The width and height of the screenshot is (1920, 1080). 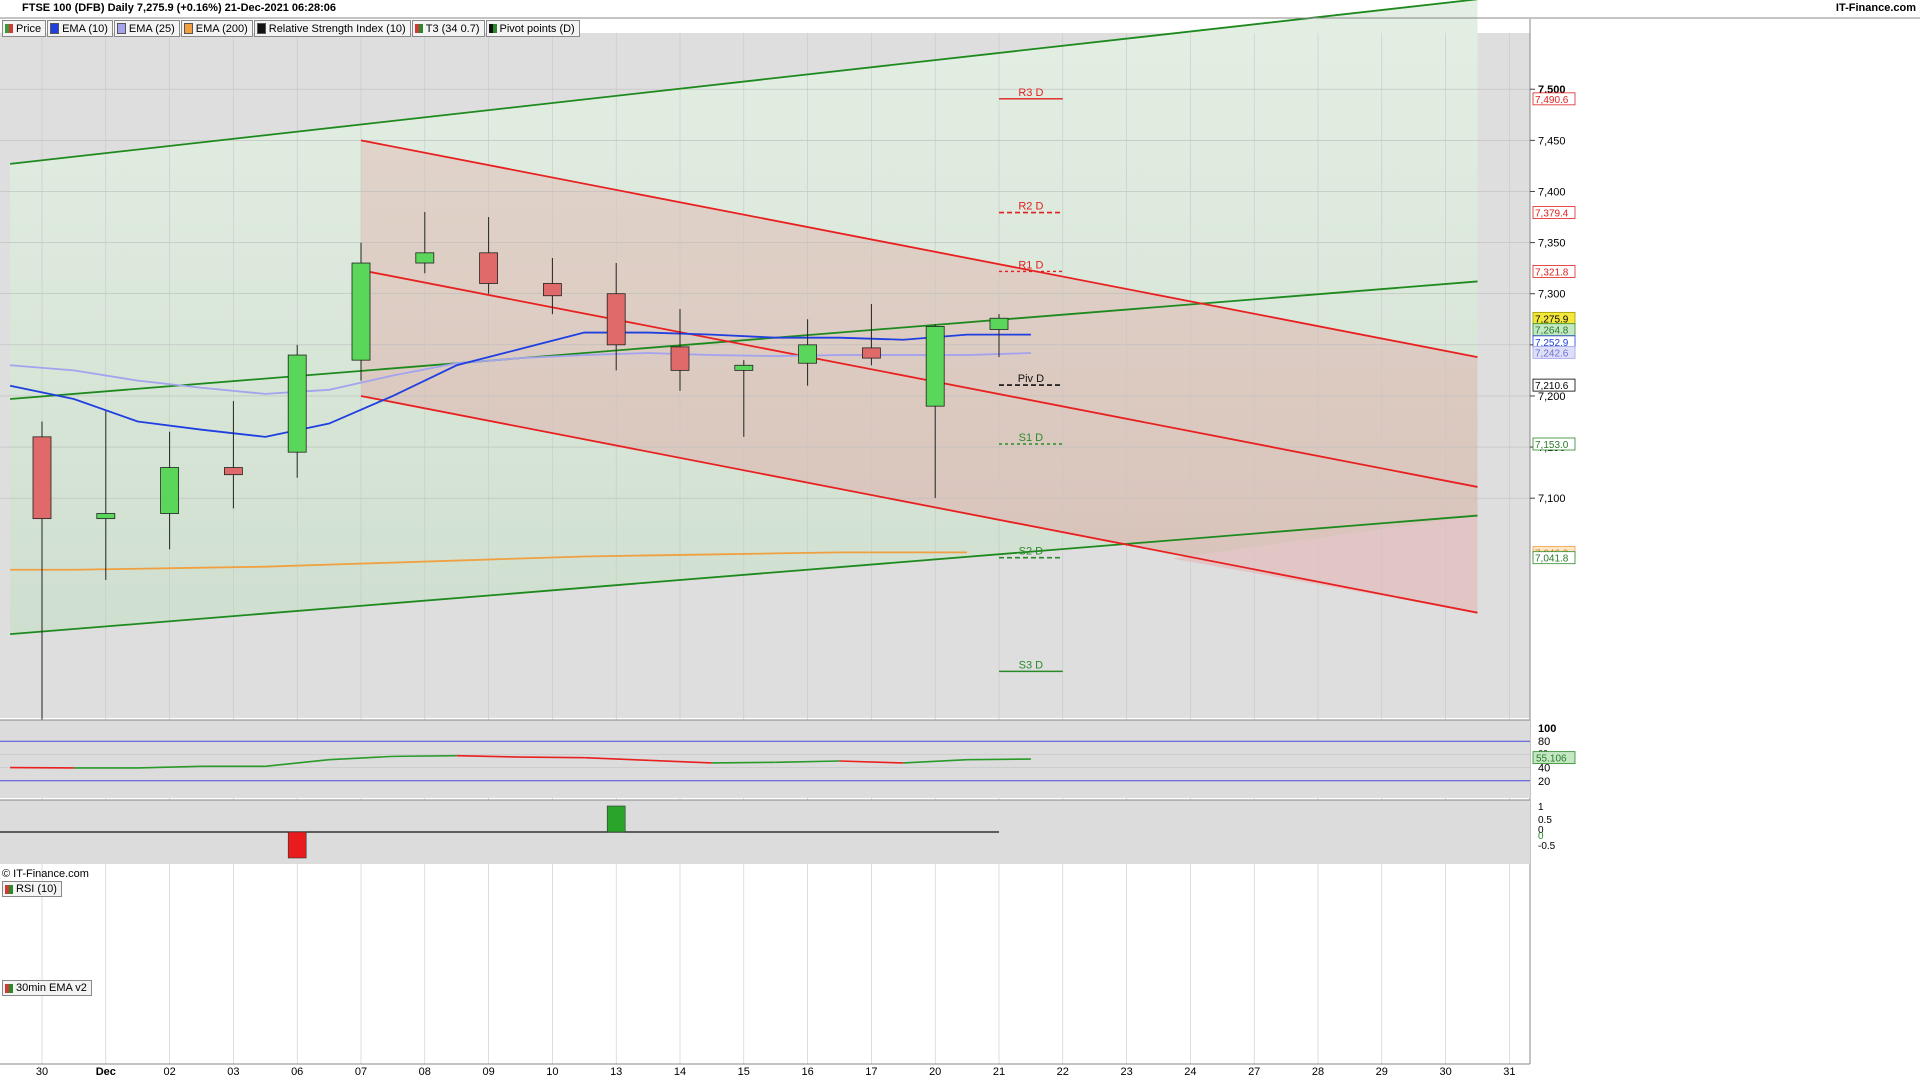 What do you see at coordinates (85, 28) in the screenshot?
I see `legend-label: EMA (10)` at bounding box center [85, 28].